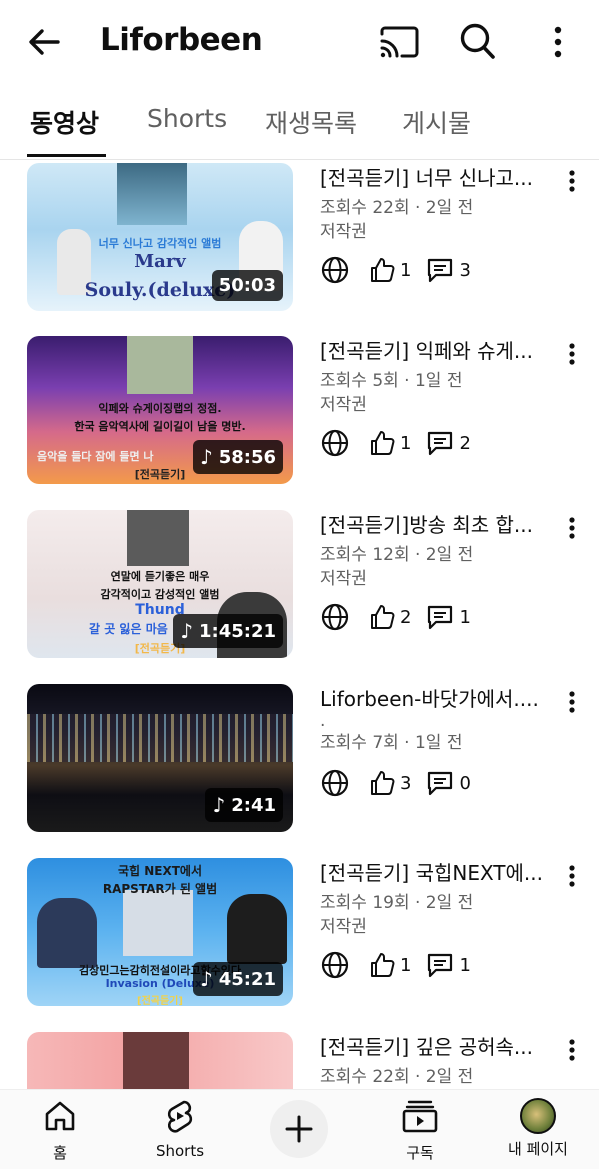 Image resolution: width=599 pixels, height=1169 pixels. I want to click on tab-playlists: 재생목록, so click(311, 132).